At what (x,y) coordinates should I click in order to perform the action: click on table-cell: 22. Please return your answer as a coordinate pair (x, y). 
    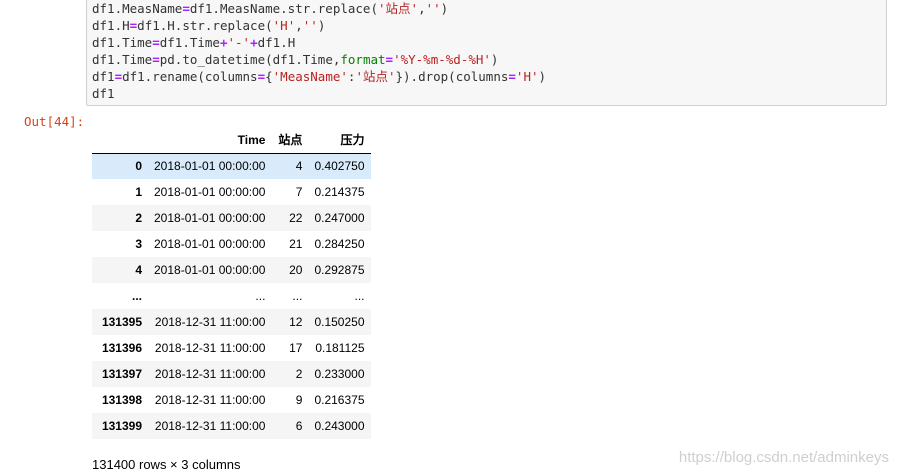
    Looking at the image, I should click on (296, 218).